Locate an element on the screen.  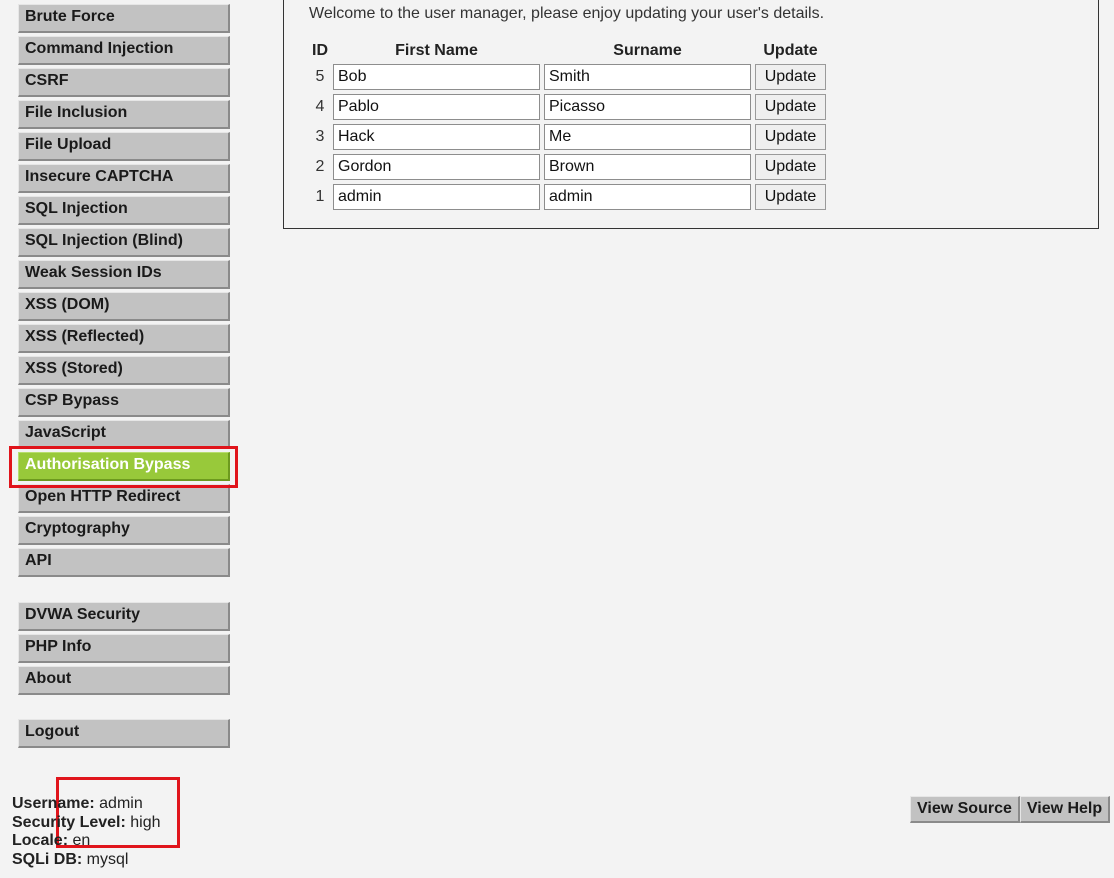
user-rows: 5 Update 4 Update 3 Update 2 Update 1 Update is located at coordinates (568, 137).